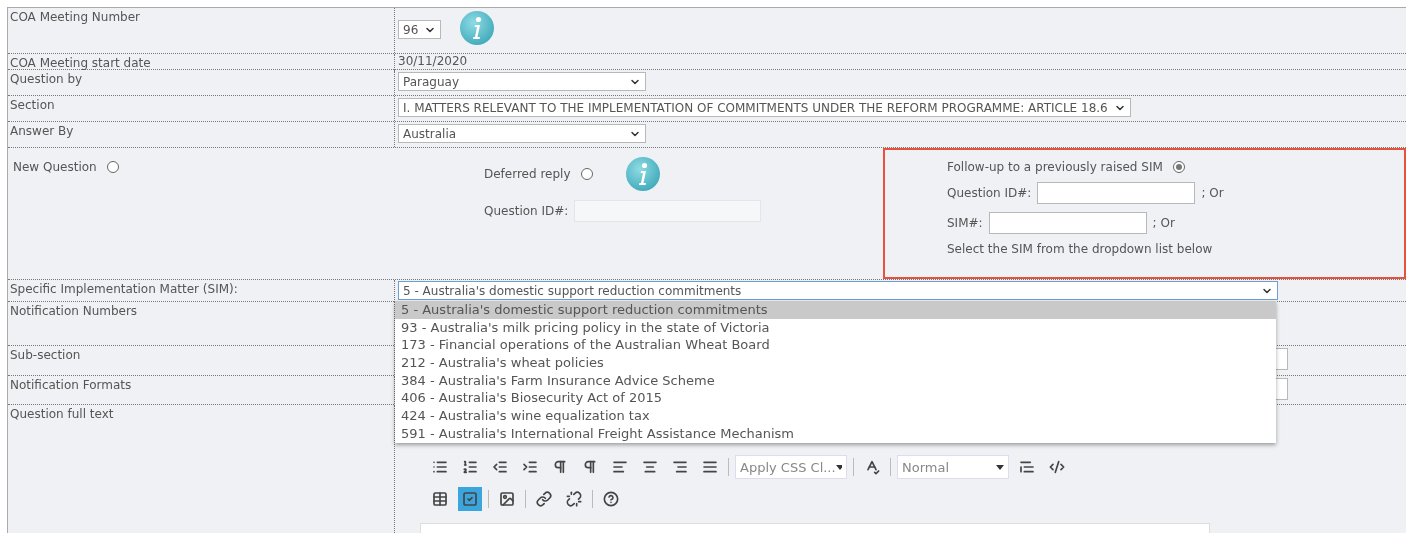 This screenshot has width=1406, height=533. What do you see at coordinates (71, 385) in the screenshot?
I see `field-label: Notification Formats` at bounding box center [71, 385].